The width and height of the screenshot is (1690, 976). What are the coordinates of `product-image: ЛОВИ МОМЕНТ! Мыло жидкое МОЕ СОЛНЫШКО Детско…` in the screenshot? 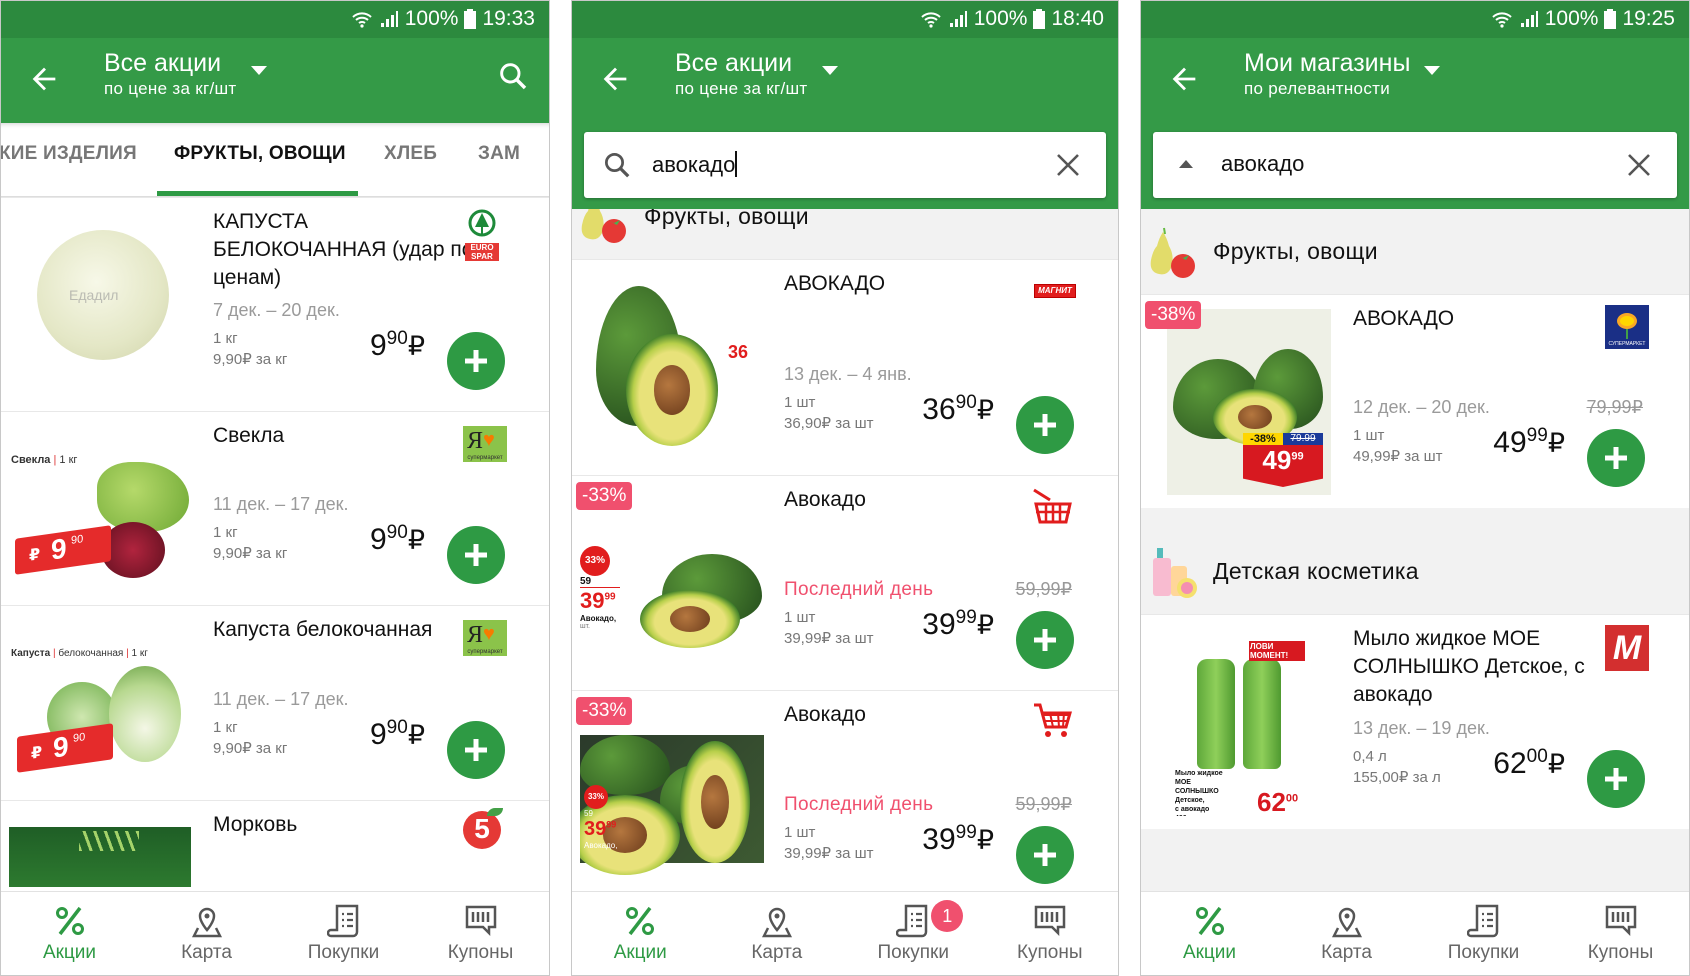 It's located at (1245, 722).